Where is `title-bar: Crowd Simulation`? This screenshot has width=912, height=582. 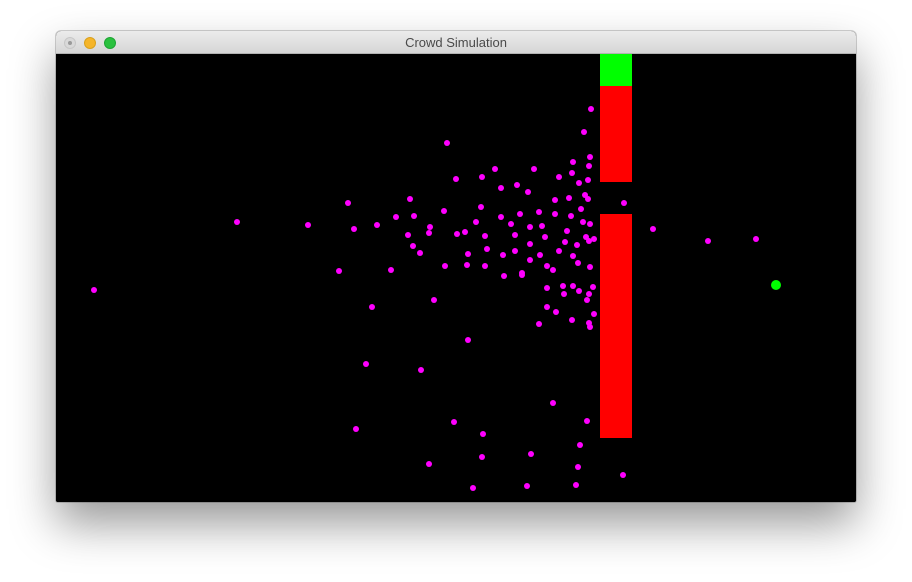
title-bar: Crowd Simulation is located at coordinates (456, 42).